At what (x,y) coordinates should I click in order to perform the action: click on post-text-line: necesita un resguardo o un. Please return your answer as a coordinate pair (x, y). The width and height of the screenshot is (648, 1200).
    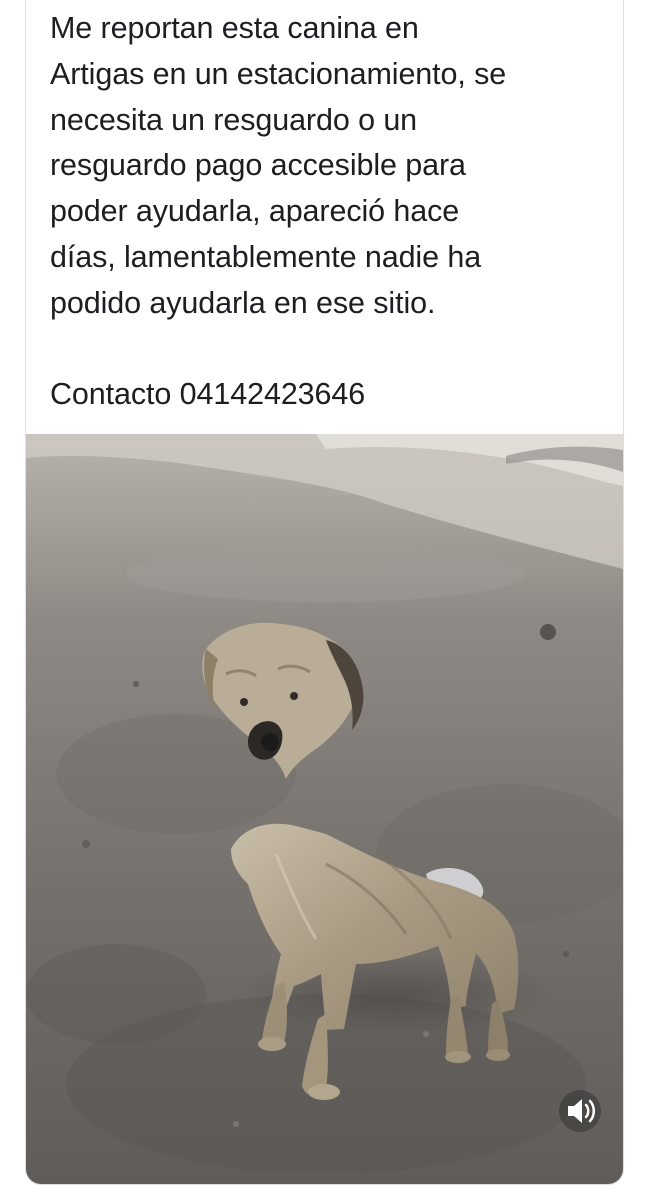
    Looking at the image, I should click on (234, 119).